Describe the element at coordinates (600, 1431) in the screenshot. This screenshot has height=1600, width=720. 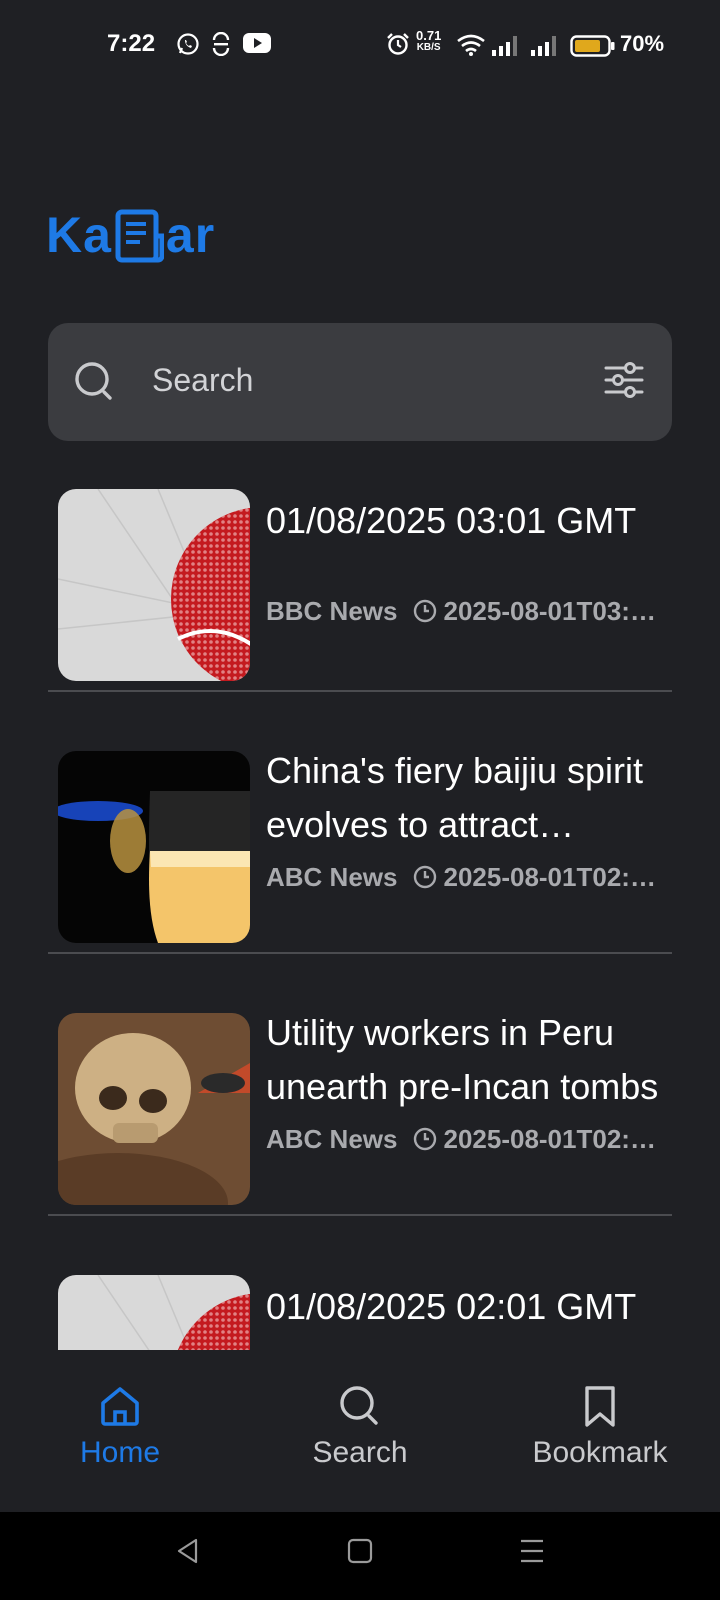
I see `nav-item-bookmark: Bookmark` at that location.